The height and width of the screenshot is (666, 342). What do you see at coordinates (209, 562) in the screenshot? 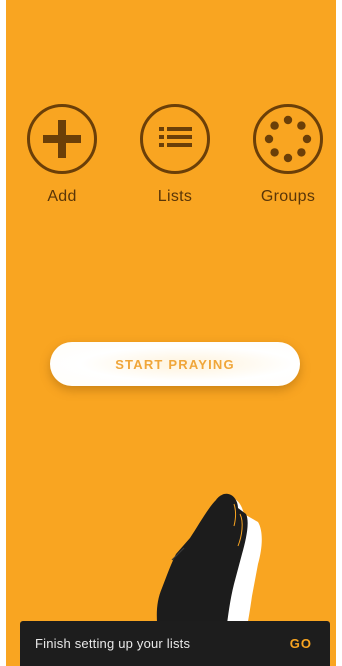
I see `praying-hands-icon` at bounding box center [209, 562].